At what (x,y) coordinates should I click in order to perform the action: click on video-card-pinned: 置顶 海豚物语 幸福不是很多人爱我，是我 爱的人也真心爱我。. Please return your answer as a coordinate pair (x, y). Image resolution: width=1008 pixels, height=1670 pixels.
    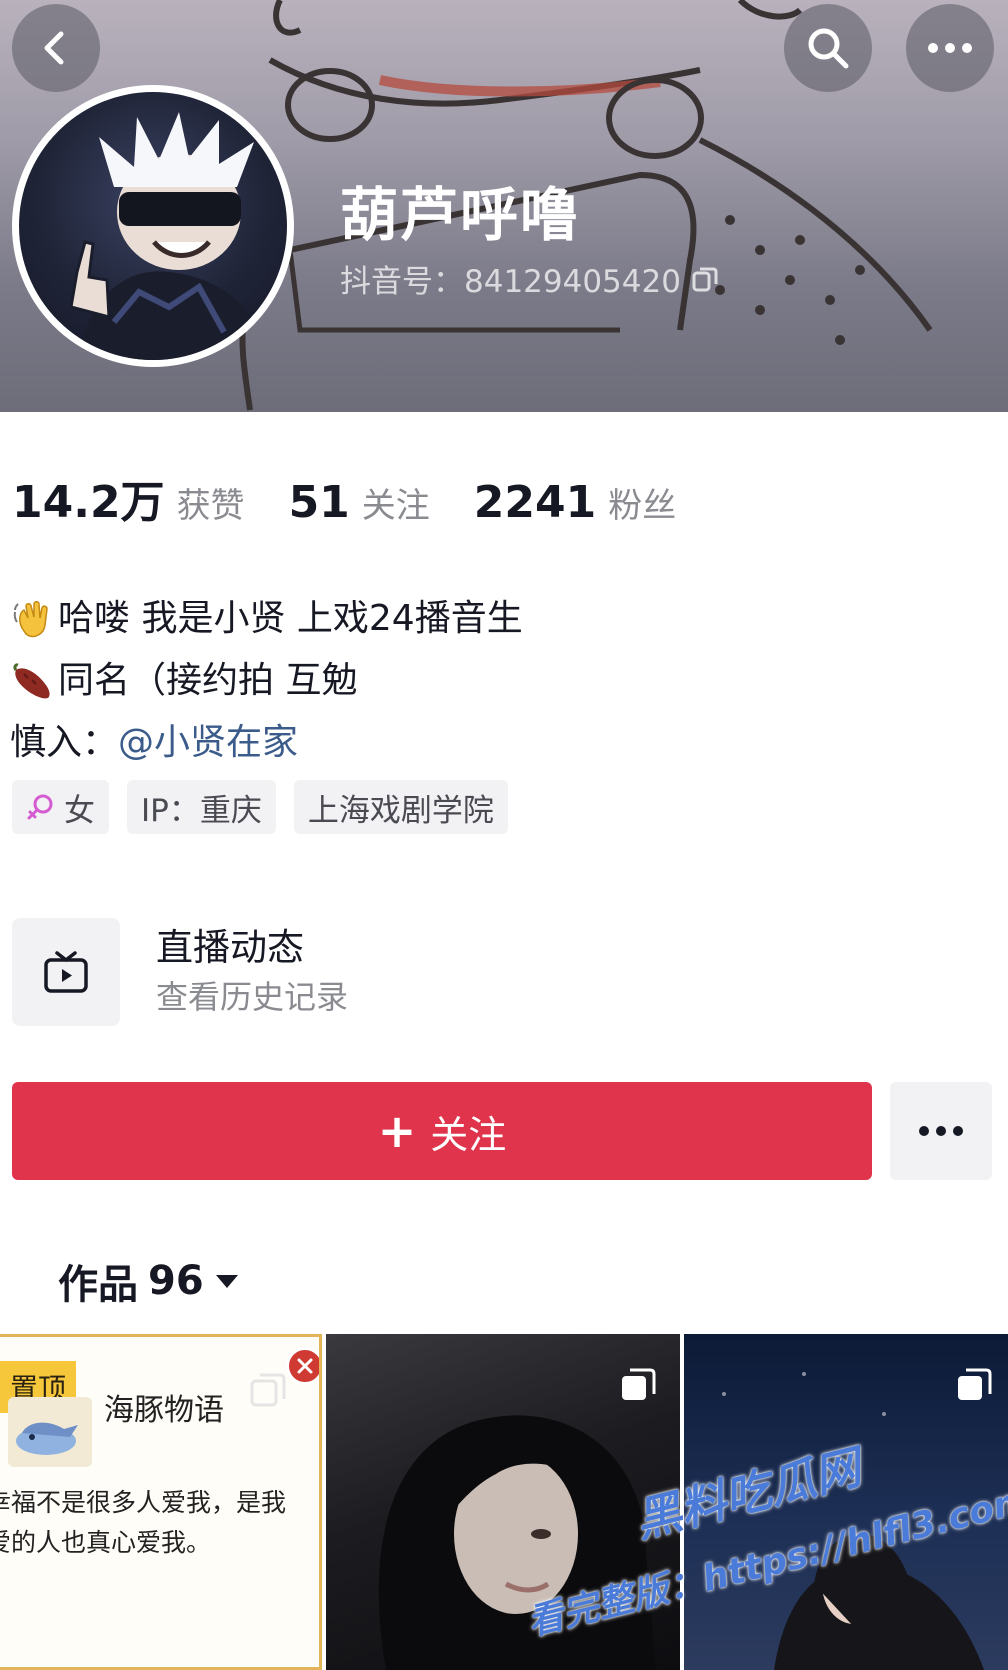
    Looking at the image, I should click on (161, 1502).